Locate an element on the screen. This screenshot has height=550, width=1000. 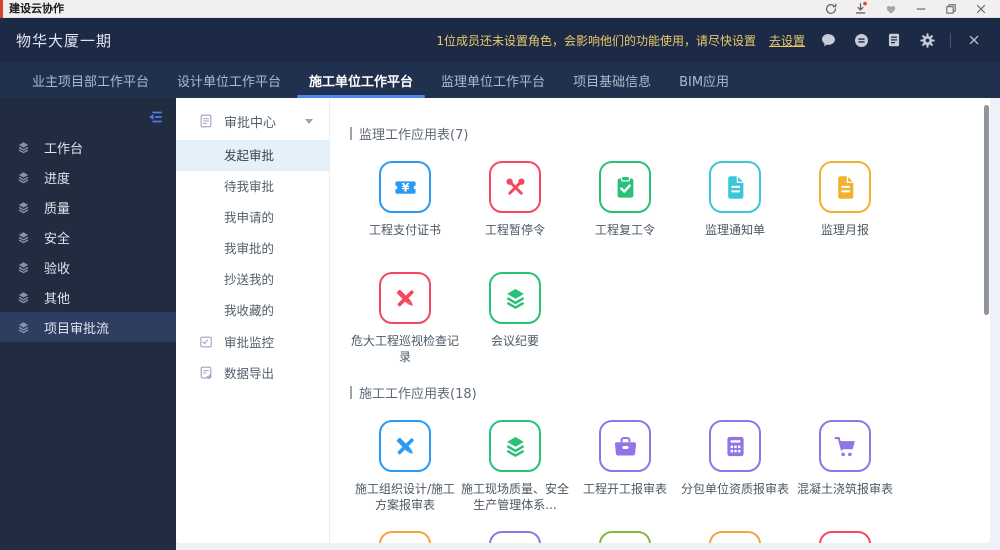
download-icon is located at coordinates (860, 8).